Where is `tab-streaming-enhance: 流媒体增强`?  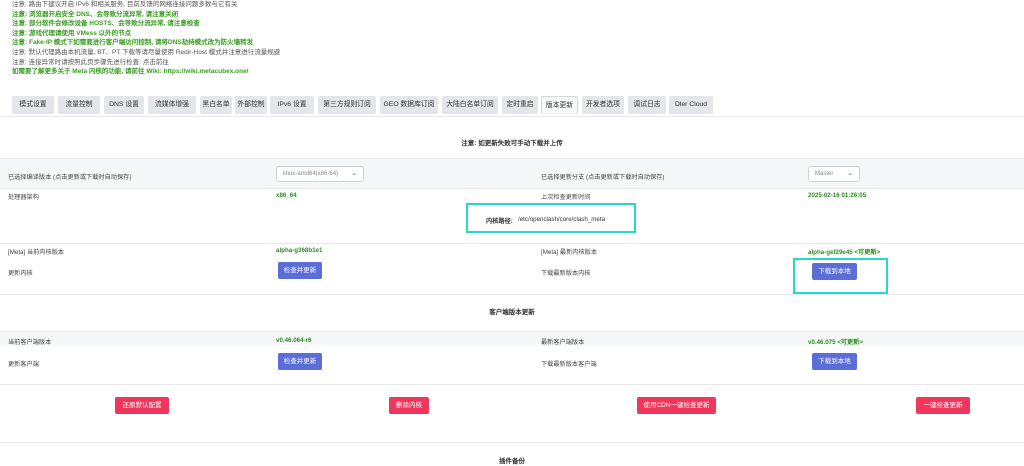 tab-streaming-enhance: 流媒体增强 is located at coordinates (172, 105).